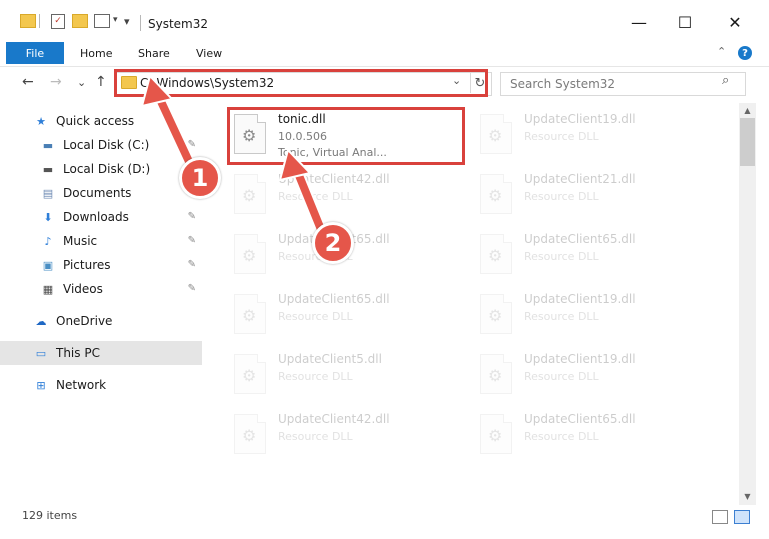  What do you see at coordinates (333, 243) in the screenshot?
I see `step-2-badge: 2` at bounding box center [333, 243].